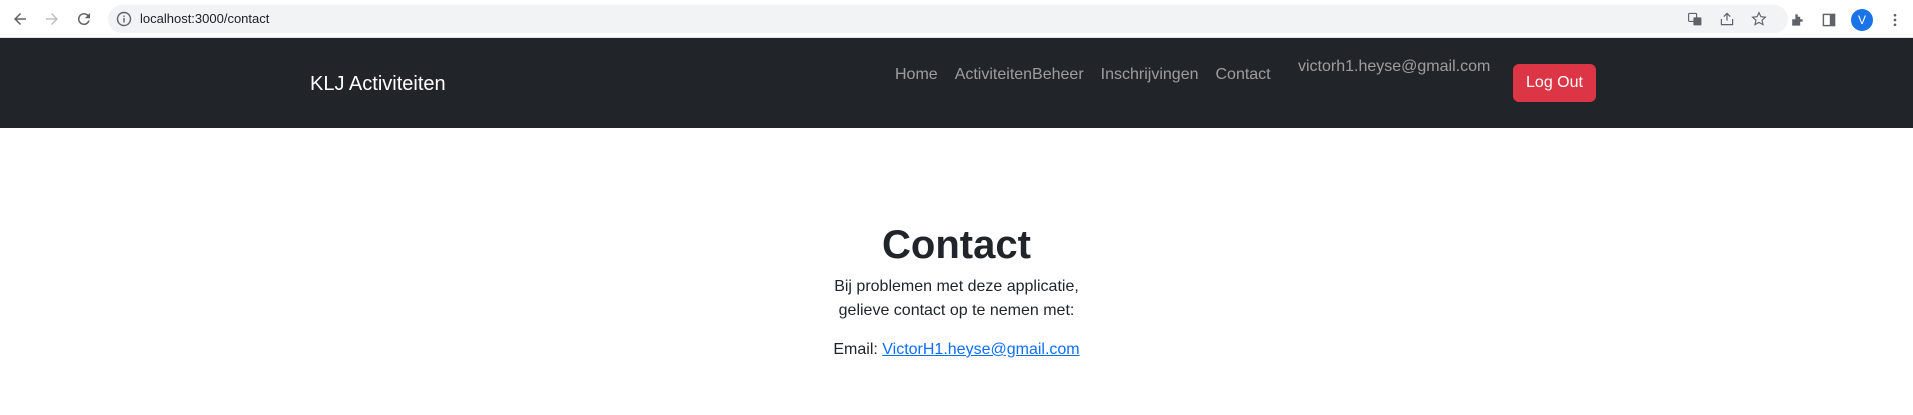 This screenshot has width=1913, height=415. Describe the element at coordinates (956, 245) in the screenshot. I see `page-title: Contact` at that location.